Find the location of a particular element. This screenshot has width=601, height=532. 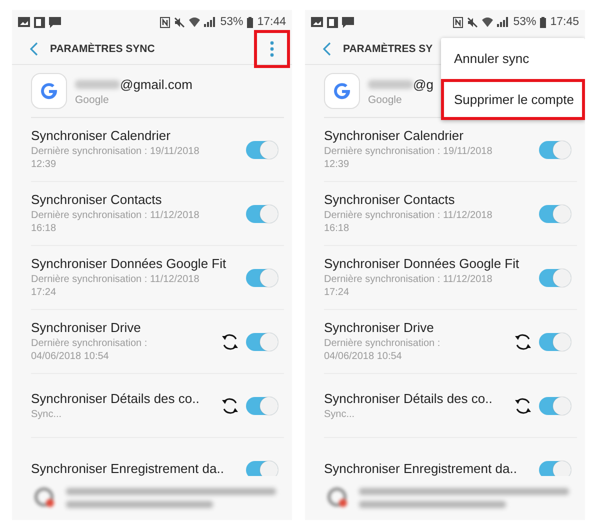

menu-item: Annuler sync is located at coordinates (513, 58).